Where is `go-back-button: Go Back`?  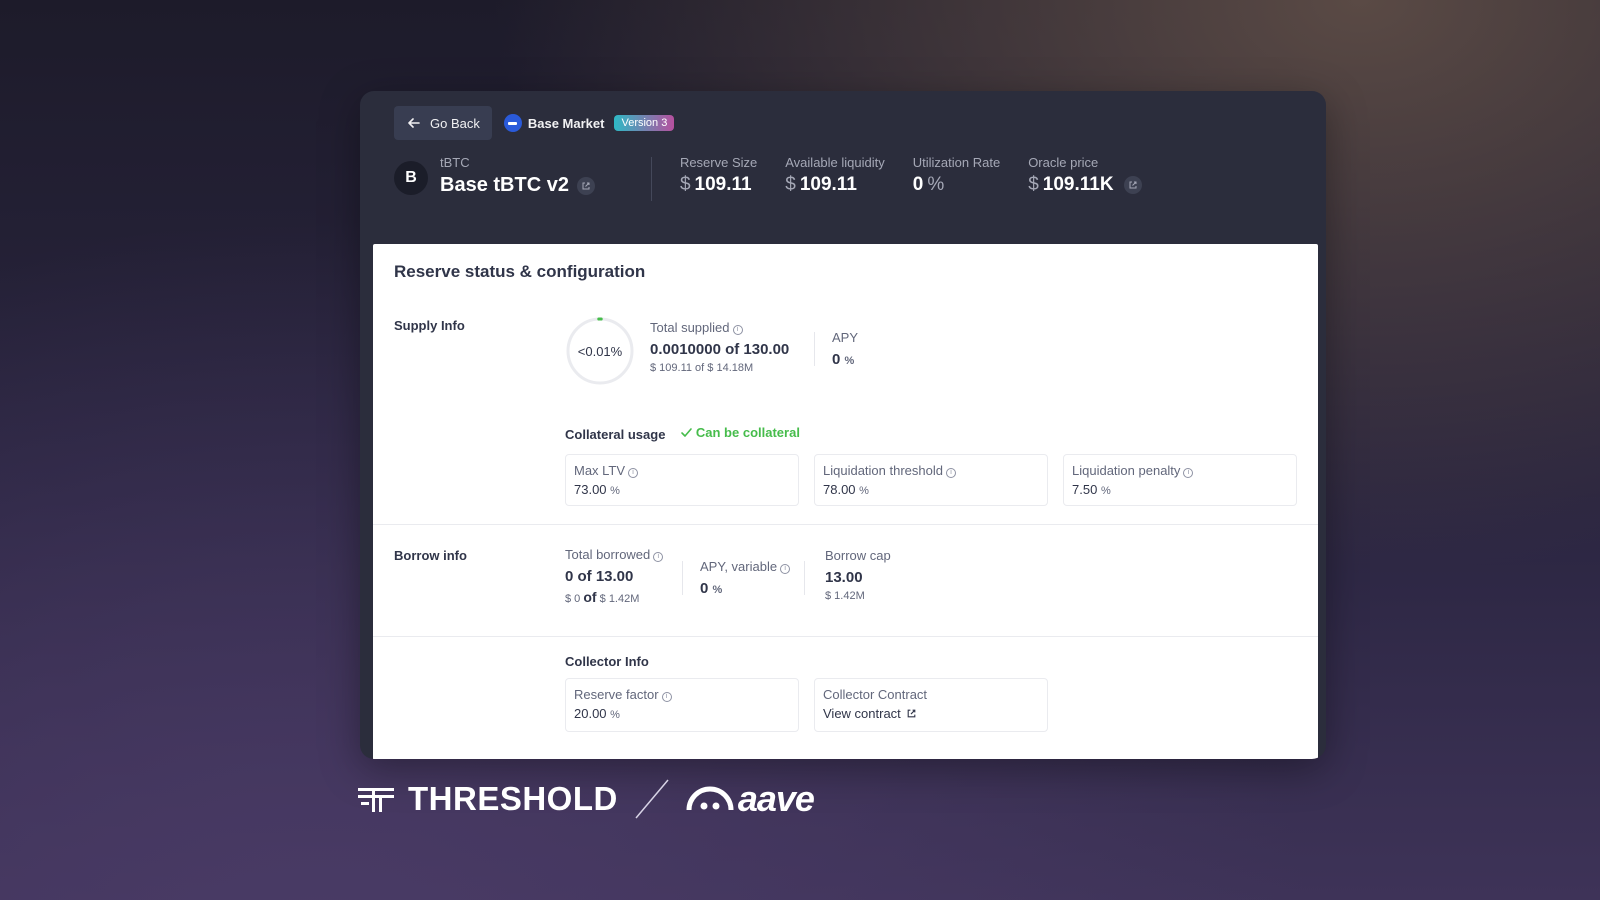 go-back-button: Go Back is located at coordinates (443, 123).